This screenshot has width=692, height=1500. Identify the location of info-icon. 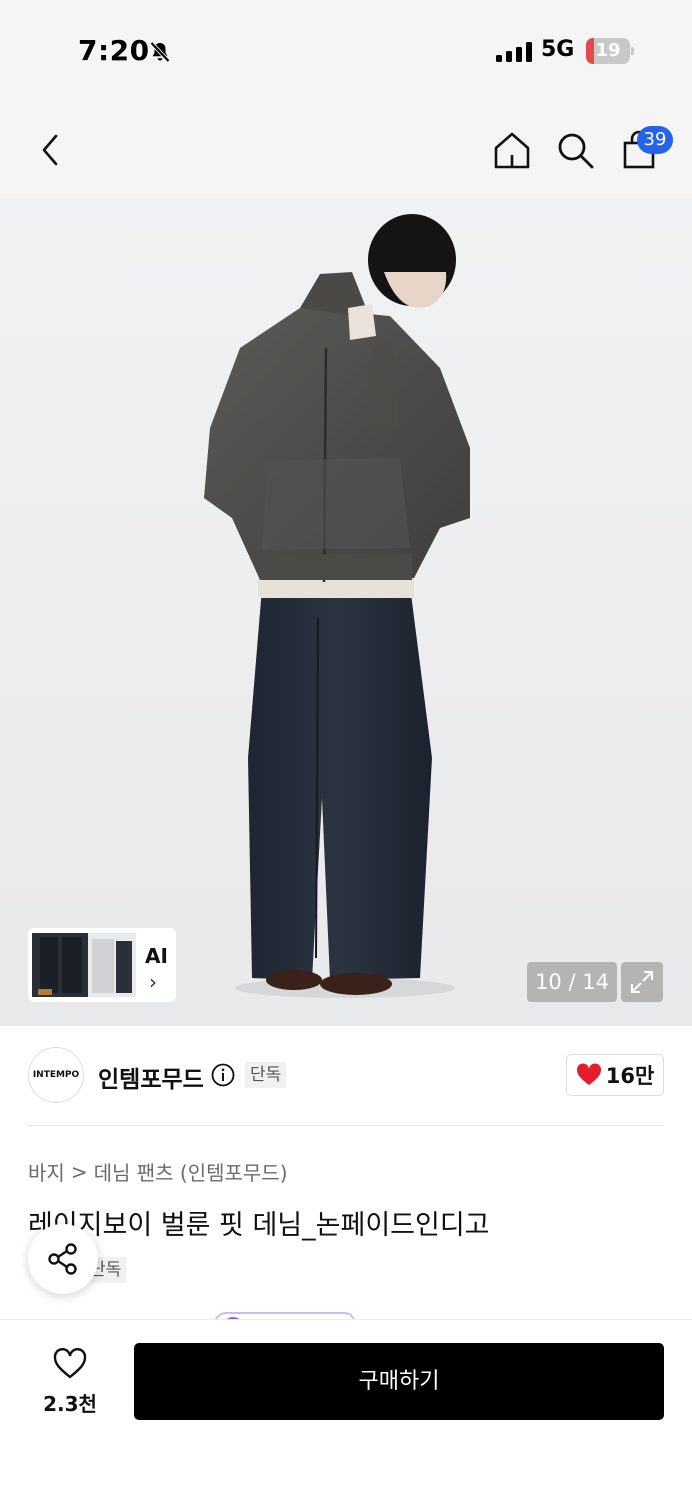
(223, 1075).